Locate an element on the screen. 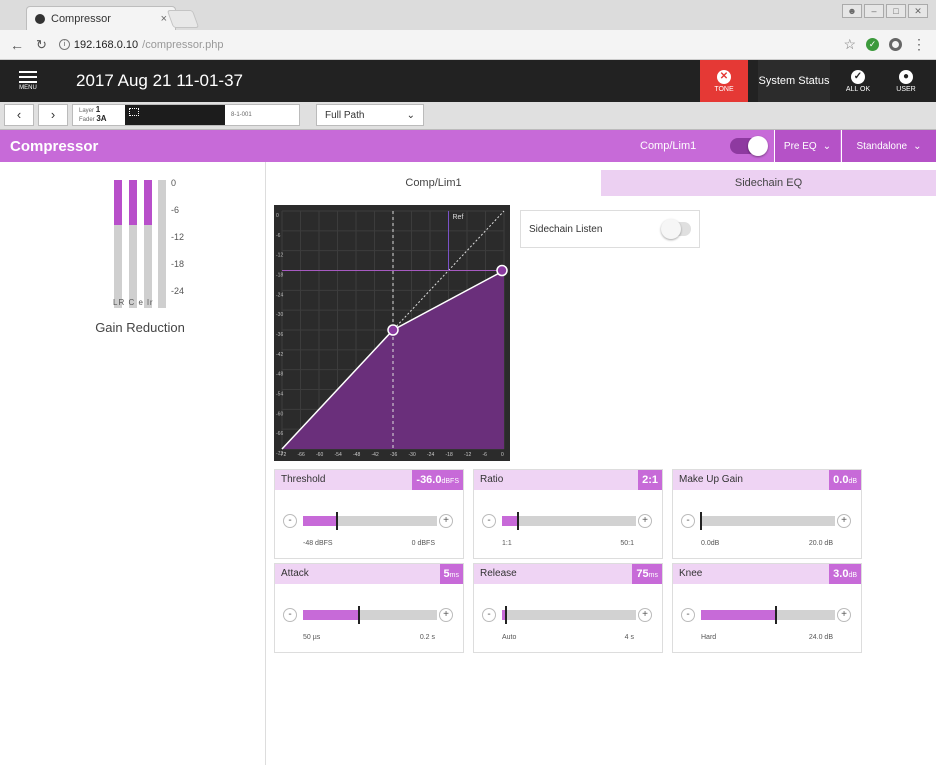 The width and height of the screenshot is (936, 765). standalone-dropdown: Standalone ⌄ is located at coordinates (888, 146).